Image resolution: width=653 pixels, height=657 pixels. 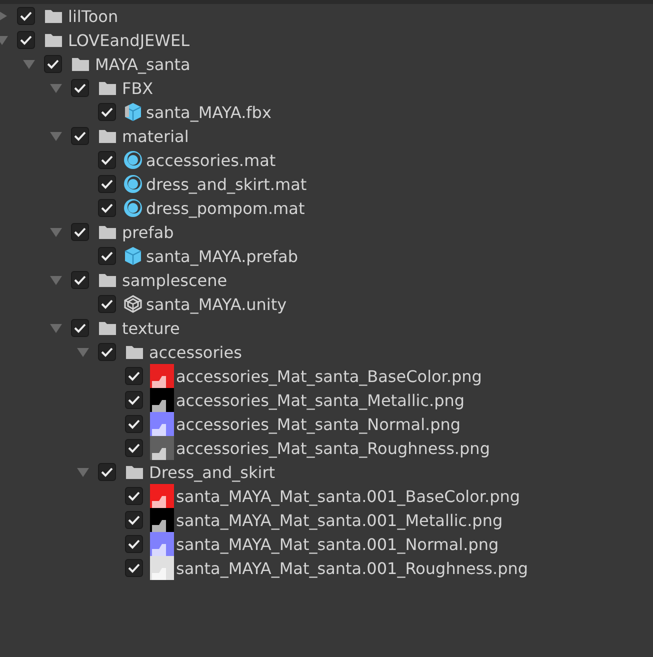 I want to click on file-name: accessories_Mat_santa_Normal.png, so click(x=318, y=424).